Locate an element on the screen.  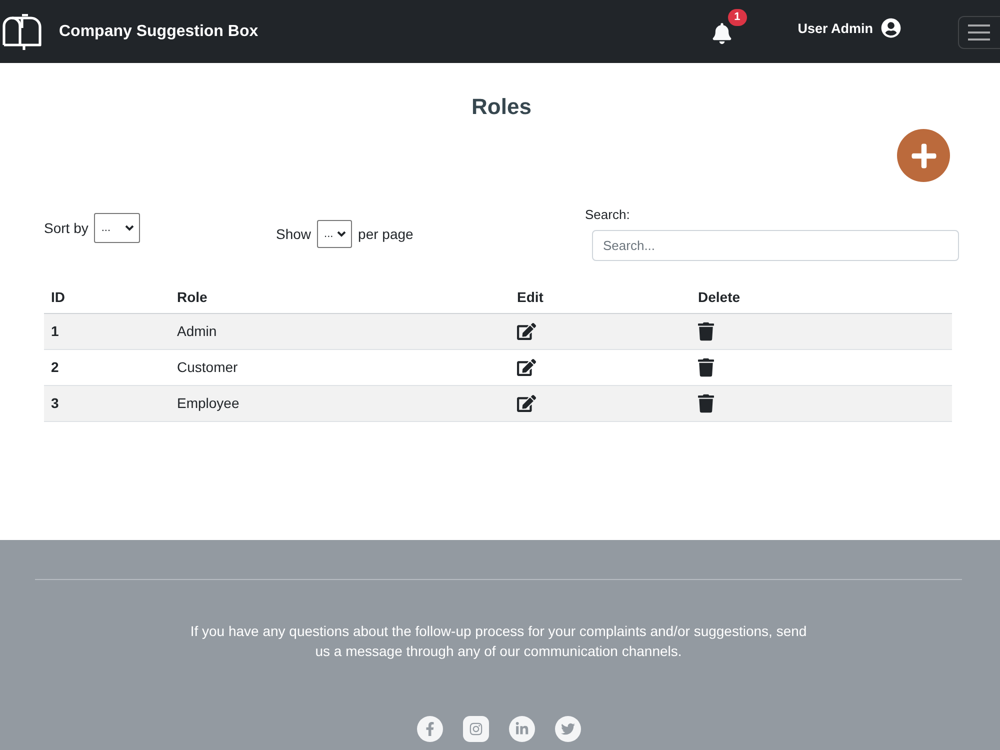
sort-label: Sort by is located at coordinates (66, 228).